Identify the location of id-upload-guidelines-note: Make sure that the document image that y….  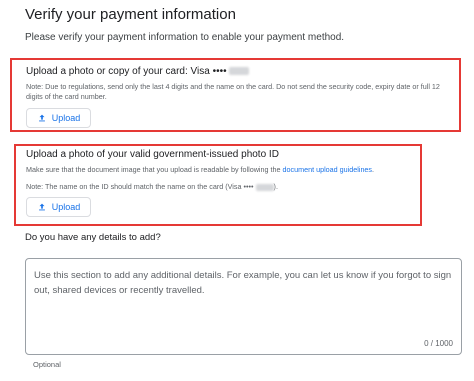
(200, 170).